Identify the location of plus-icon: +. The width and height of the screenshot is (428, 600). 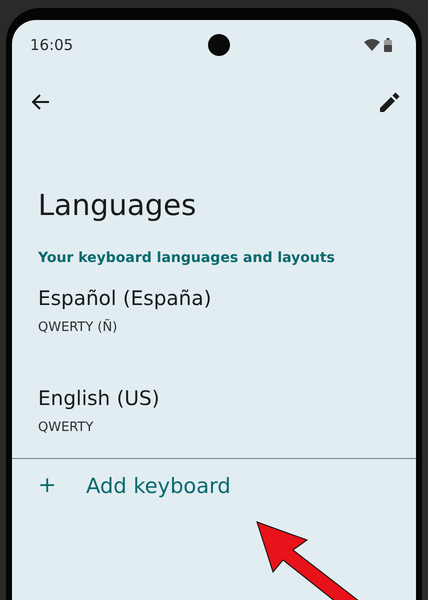
(62, 485).